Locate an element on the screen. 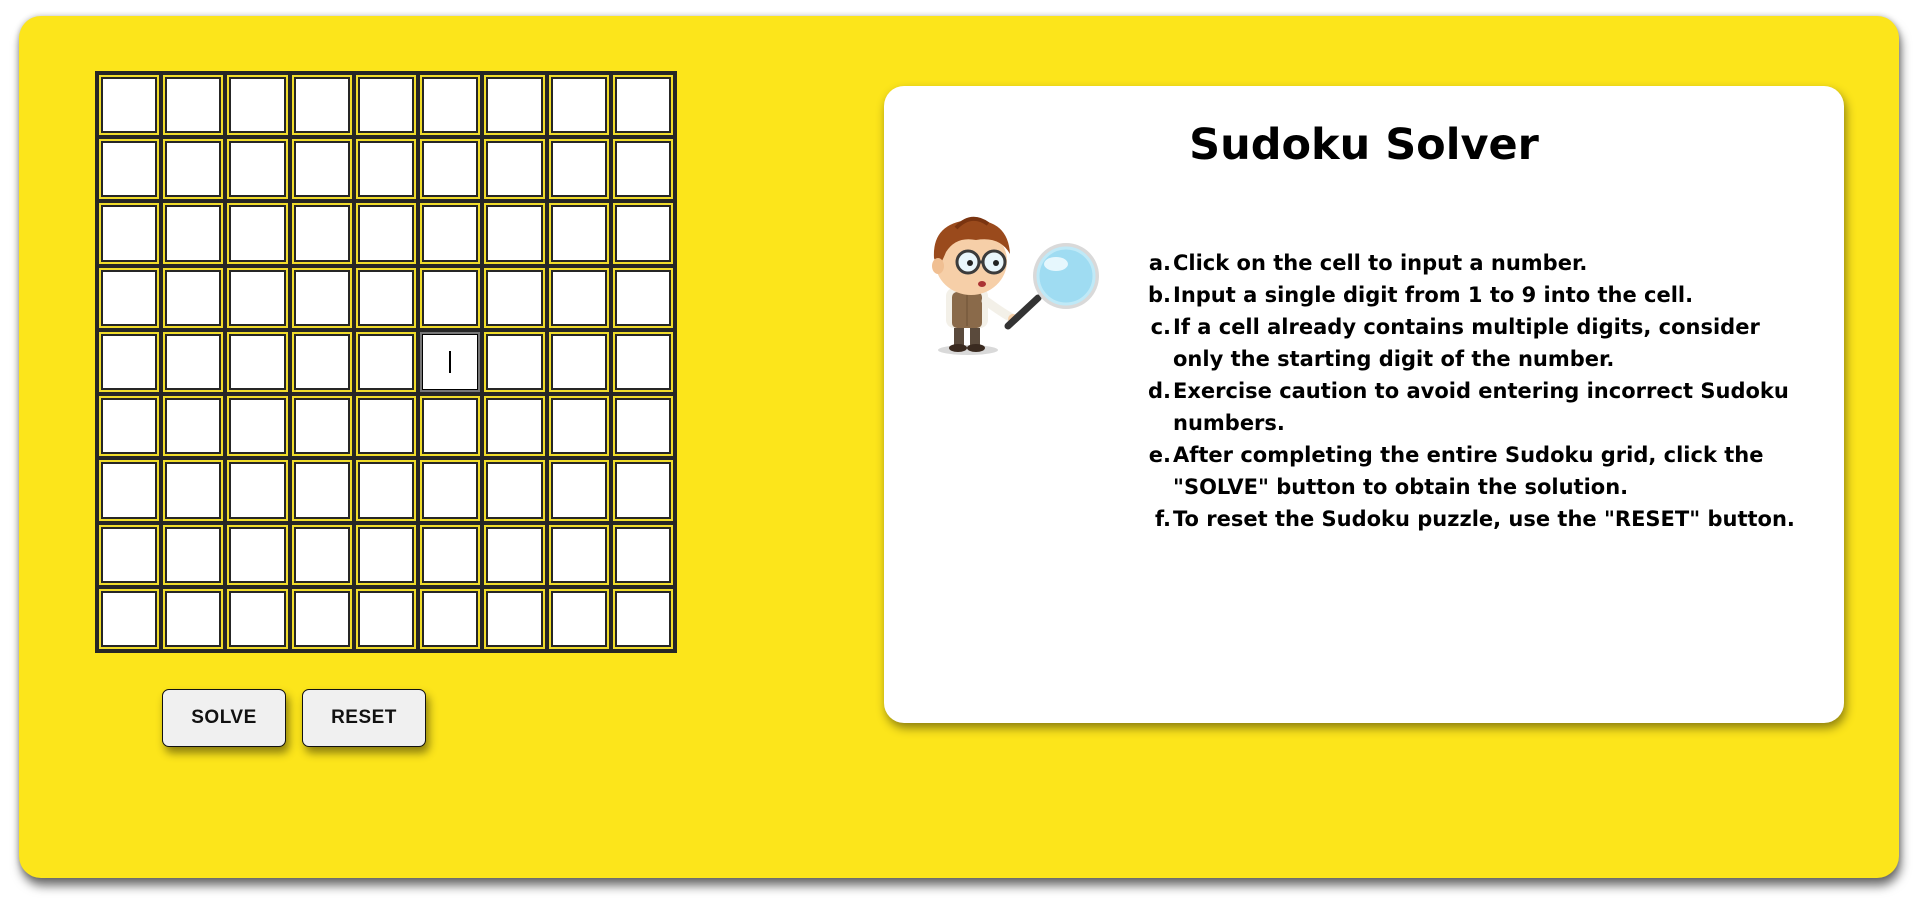  sudoku-cell-r2-c1 is located at coordinates (129, 169).